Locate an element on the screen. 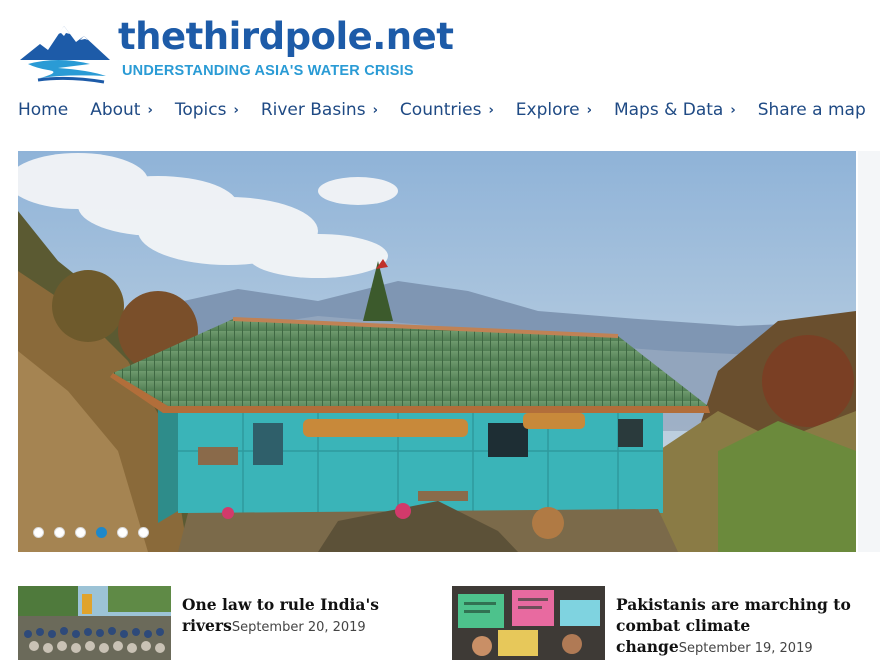 The height and width of the screenshot is (660, 880). nav-item-label: Share a map is located at coordinates (811, 110).